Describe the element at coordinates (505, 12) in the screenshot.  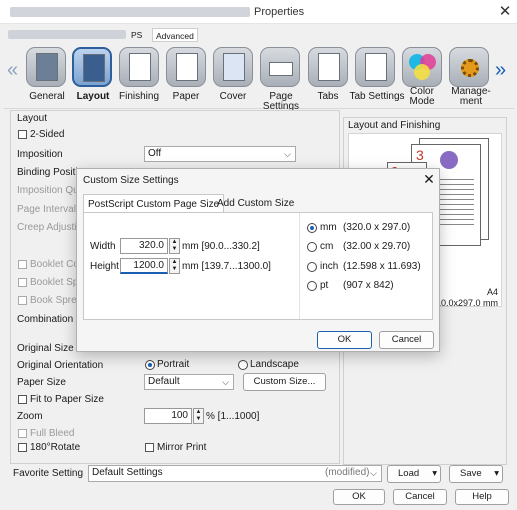
I see `window-close-button: ✕` at that location.